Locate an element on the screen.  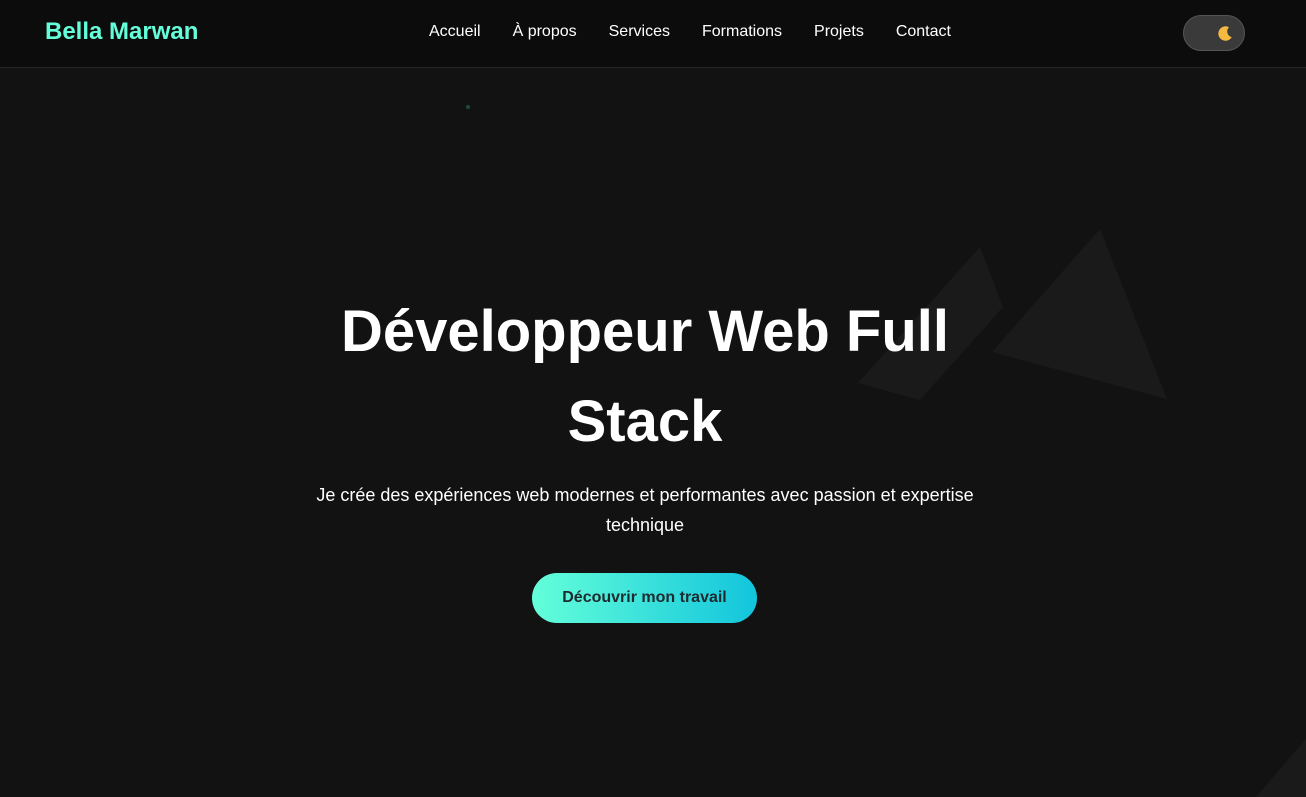
nav-link-accueil: Accueil is located at coordinates (455, 31).